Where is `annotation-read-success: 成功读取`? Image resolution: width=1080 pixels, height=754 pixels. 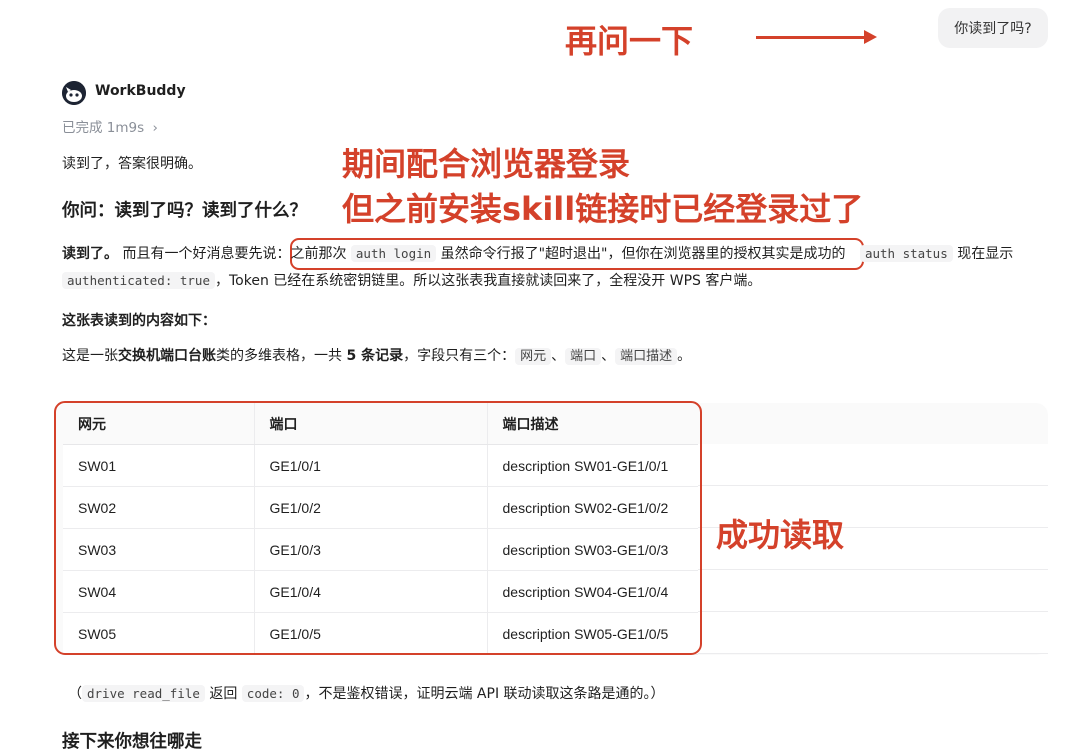
annotation-read-success: 成功读取 is located at coordinates (780, 535).